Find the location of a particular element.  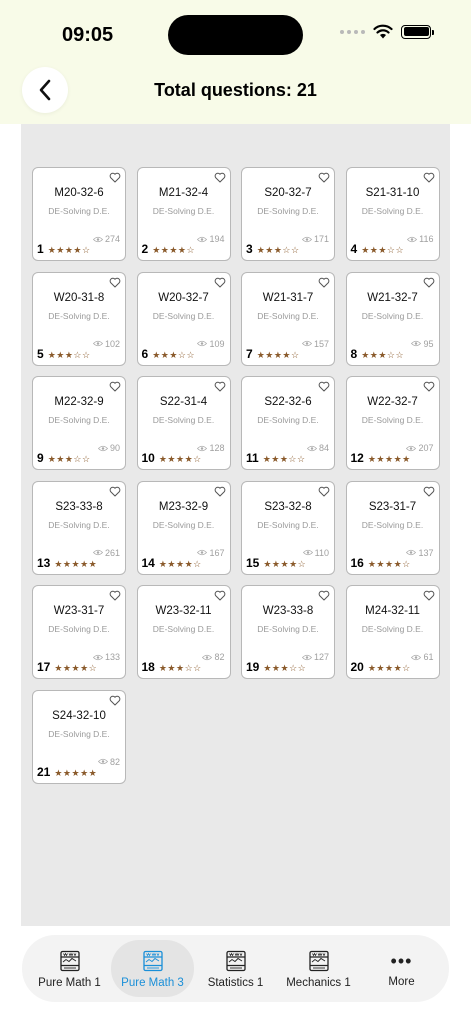

dynamic-island is located at coordinates (235, 35).